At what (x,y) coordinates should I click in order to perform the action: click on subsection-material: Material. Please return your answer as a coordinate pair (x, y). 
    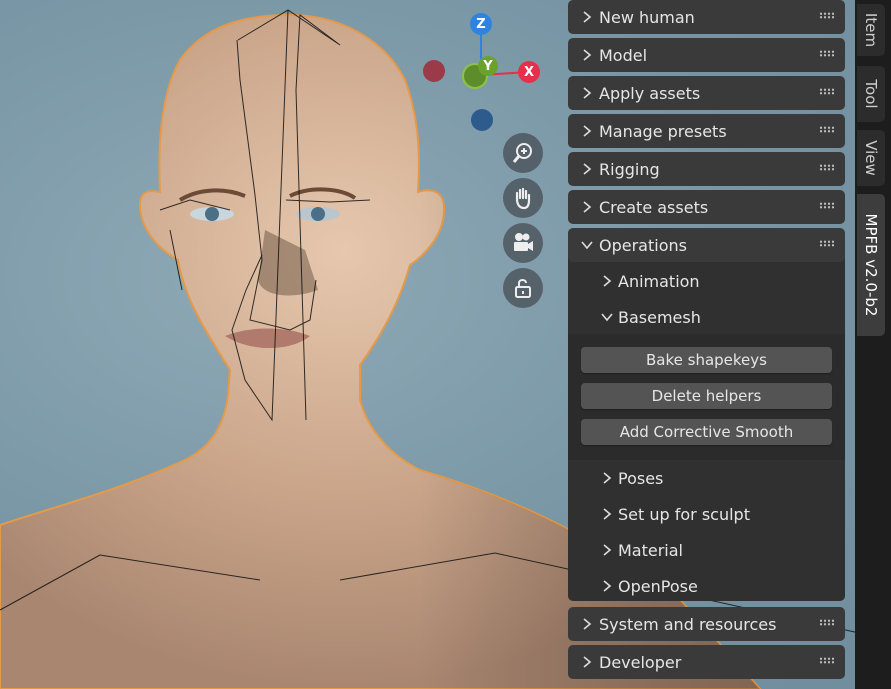
    Looking at the image, I should click on (705, 550).